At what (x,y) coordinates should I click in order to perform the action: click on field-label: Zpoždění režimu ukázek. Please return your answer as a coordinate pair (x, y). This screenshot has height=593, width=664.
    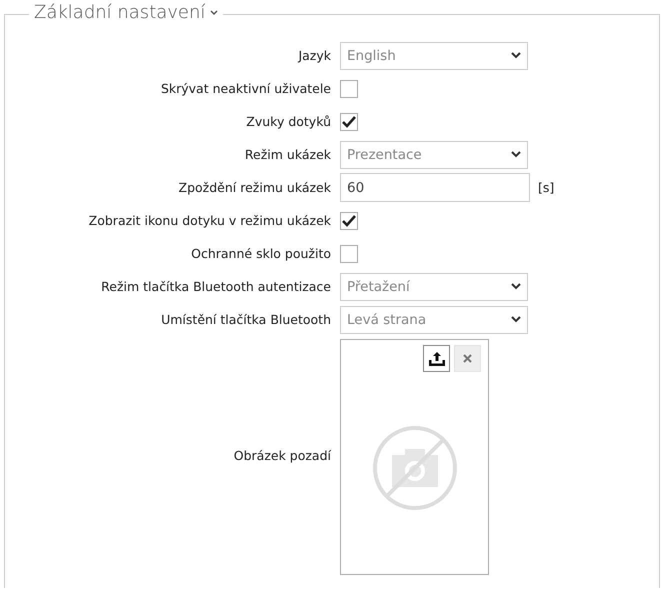
    Looking at the image, I should click on (254, 187).